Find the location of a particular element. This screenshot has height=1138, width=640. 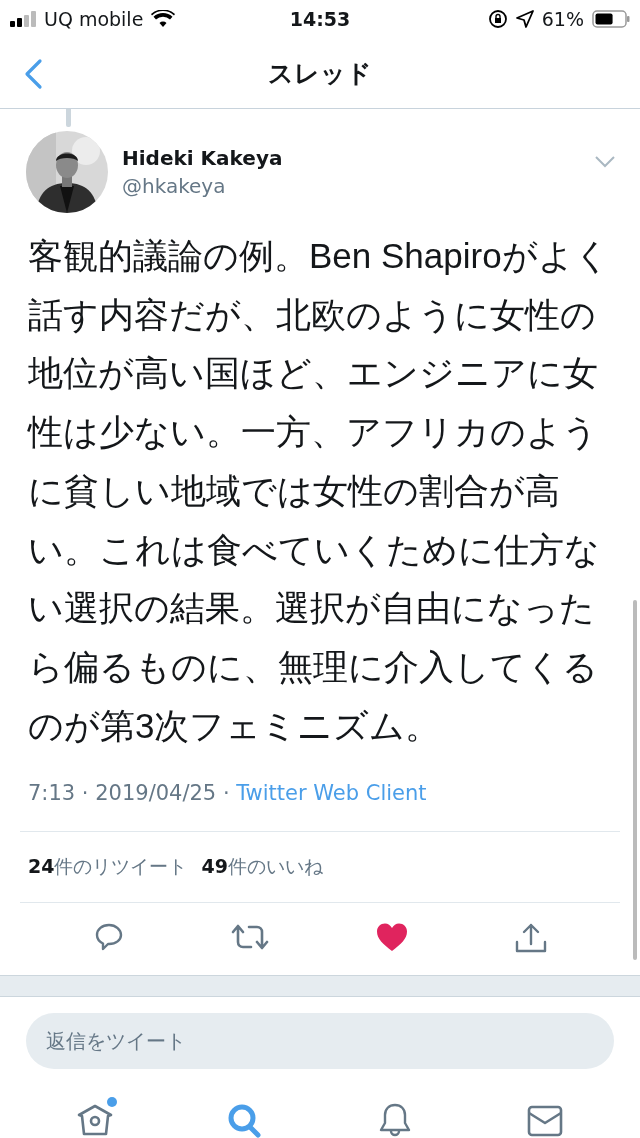

reply-field: 返信をツイート is located at coordinates (320, 1041).